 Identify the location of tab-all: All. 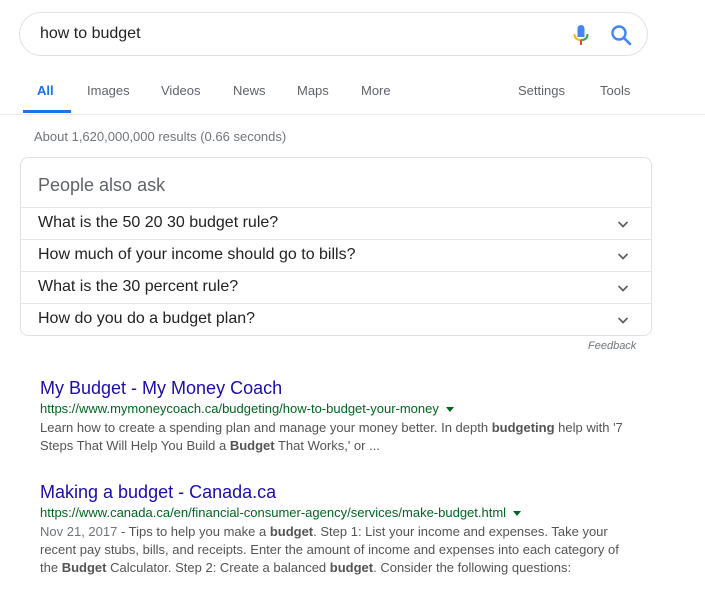
(45, 90).